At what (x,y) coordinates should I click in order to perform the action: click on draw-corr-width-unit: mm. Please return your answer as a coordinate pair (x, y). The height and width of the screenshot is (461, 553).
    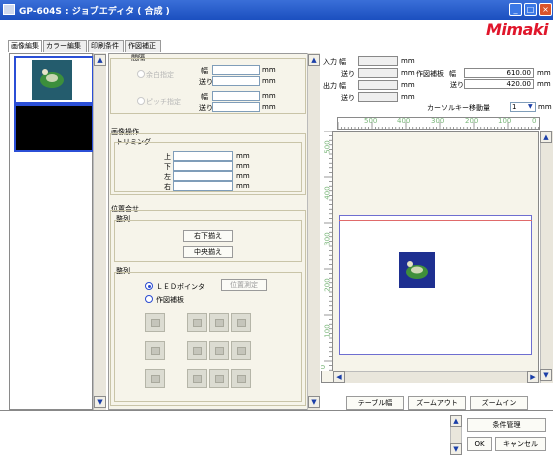
    Looking at the image, I should click on (544, 73).